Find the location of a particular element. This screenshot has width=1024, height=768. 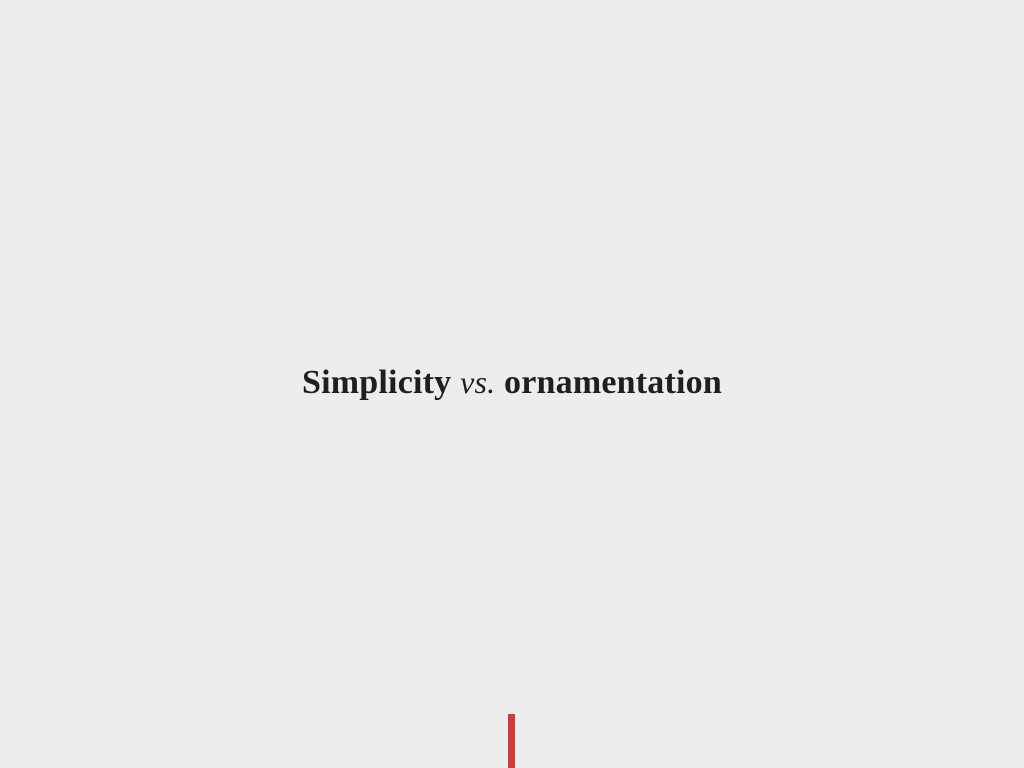

slide-title: Simplicity vs. ornamentation is located at coordinates (512, 382).